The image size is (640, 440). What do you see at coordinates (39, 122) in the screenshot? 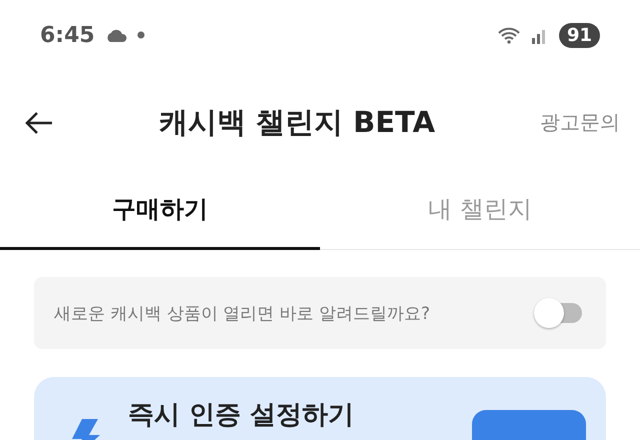
I see `back-arrow-icon` at bounding box center [39, 122].